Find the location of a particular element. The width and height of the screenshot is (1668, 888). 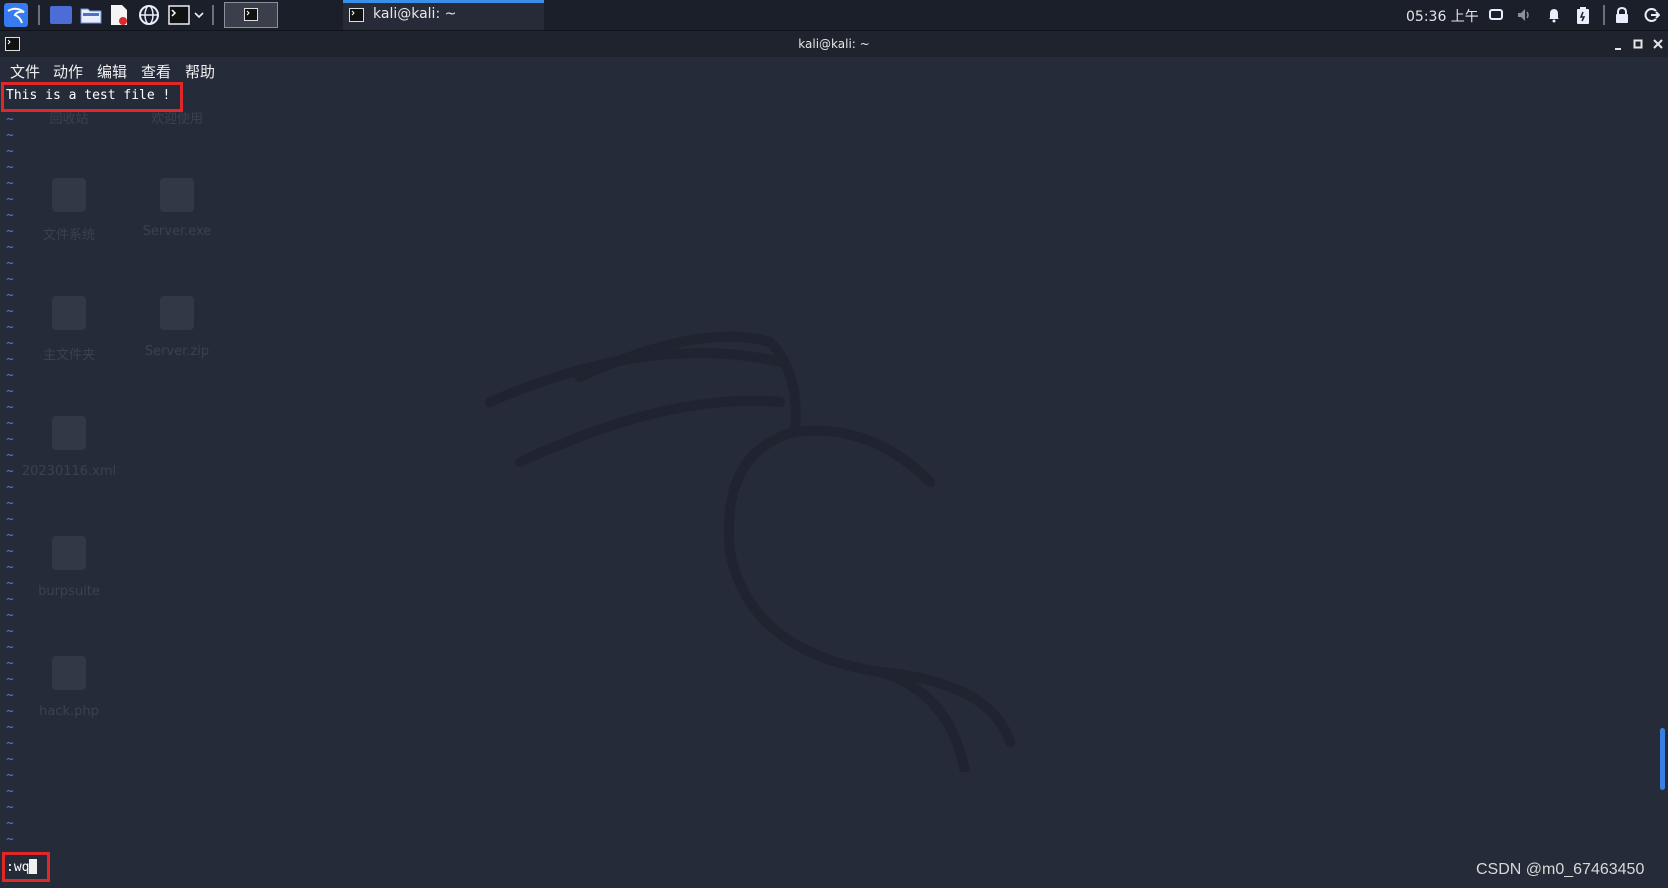

active-window-indicator is located at coordinates (443, 1).